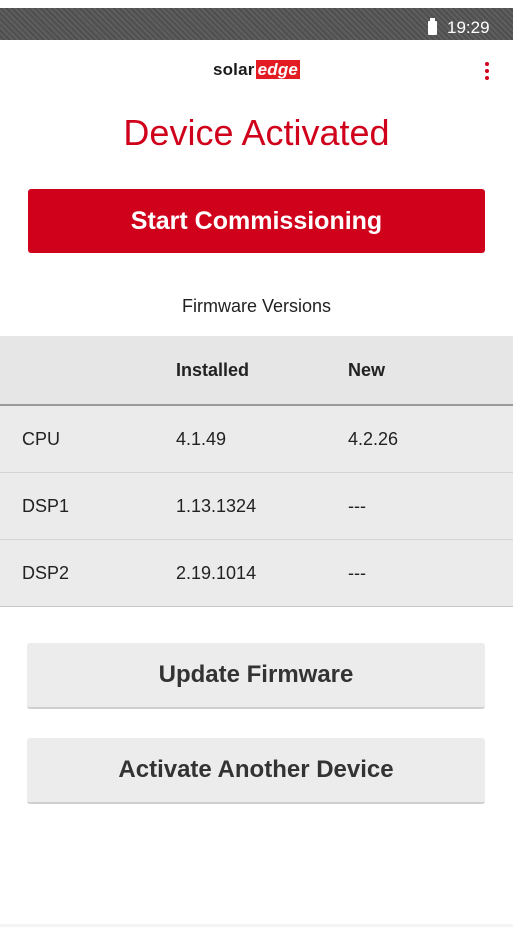 This screenshot has width=513, height=927. Describe the element at coordinates (256, 132) in the screenshot. I see `page-title: Device Activated` at that location.